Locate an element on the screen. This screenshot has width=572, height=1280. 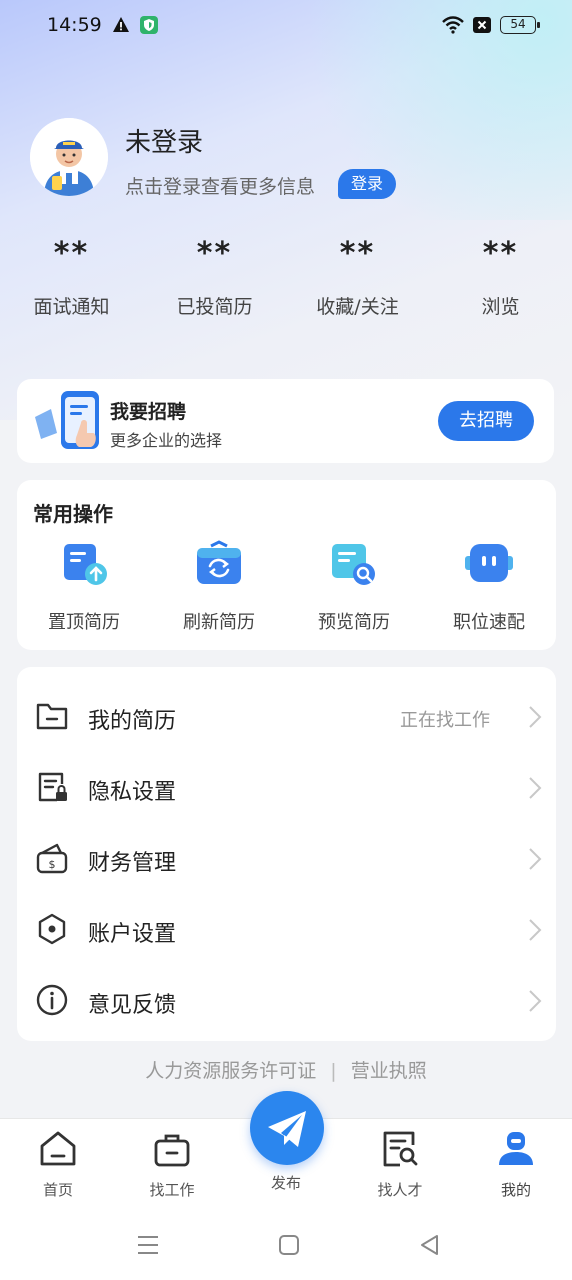
wallet-icon: $ is located at coordinates (52, 858).